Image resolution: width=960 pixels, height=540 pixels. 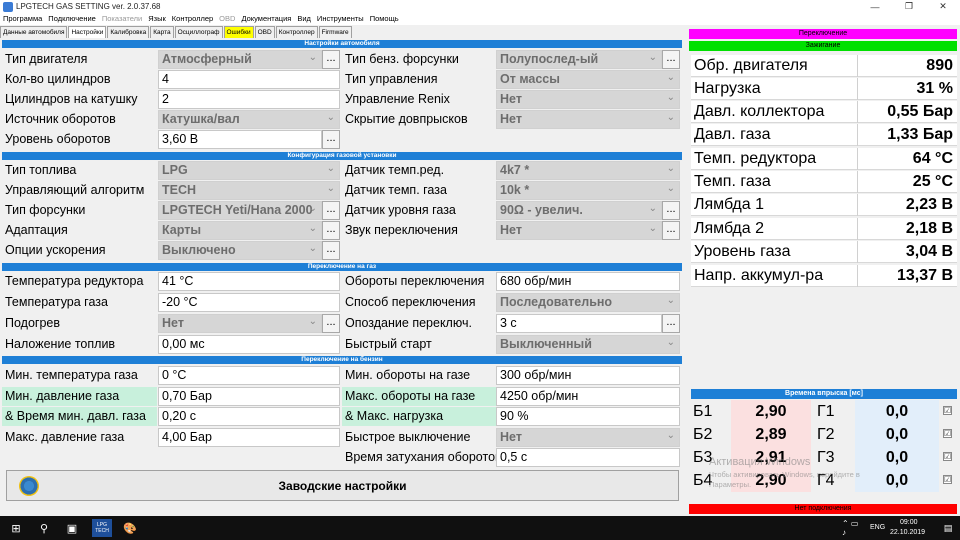 I want to click on label-min-gas-temp: Мин. температура газа, so click(x=71, y=375).